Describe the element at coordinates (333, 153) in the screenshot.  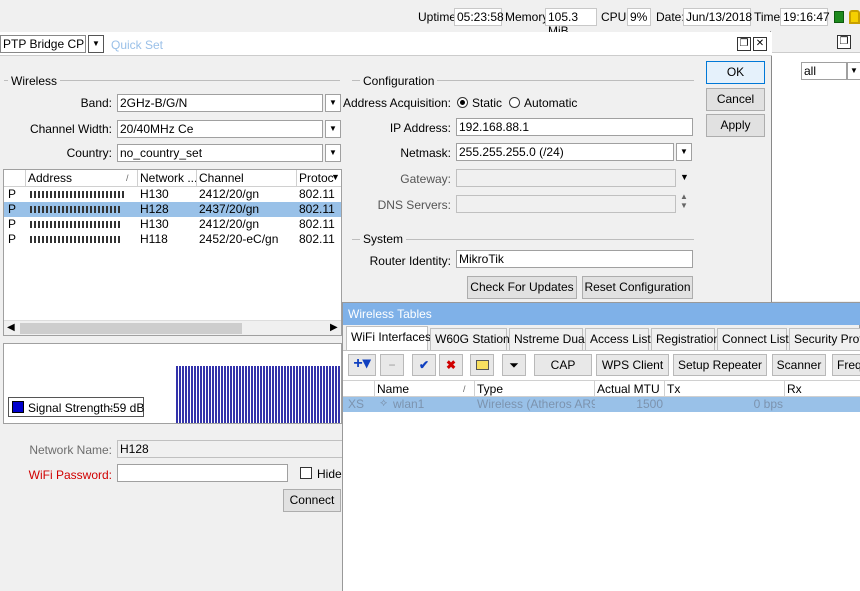
I see `country-dropdown-icon: ▼` at that location.